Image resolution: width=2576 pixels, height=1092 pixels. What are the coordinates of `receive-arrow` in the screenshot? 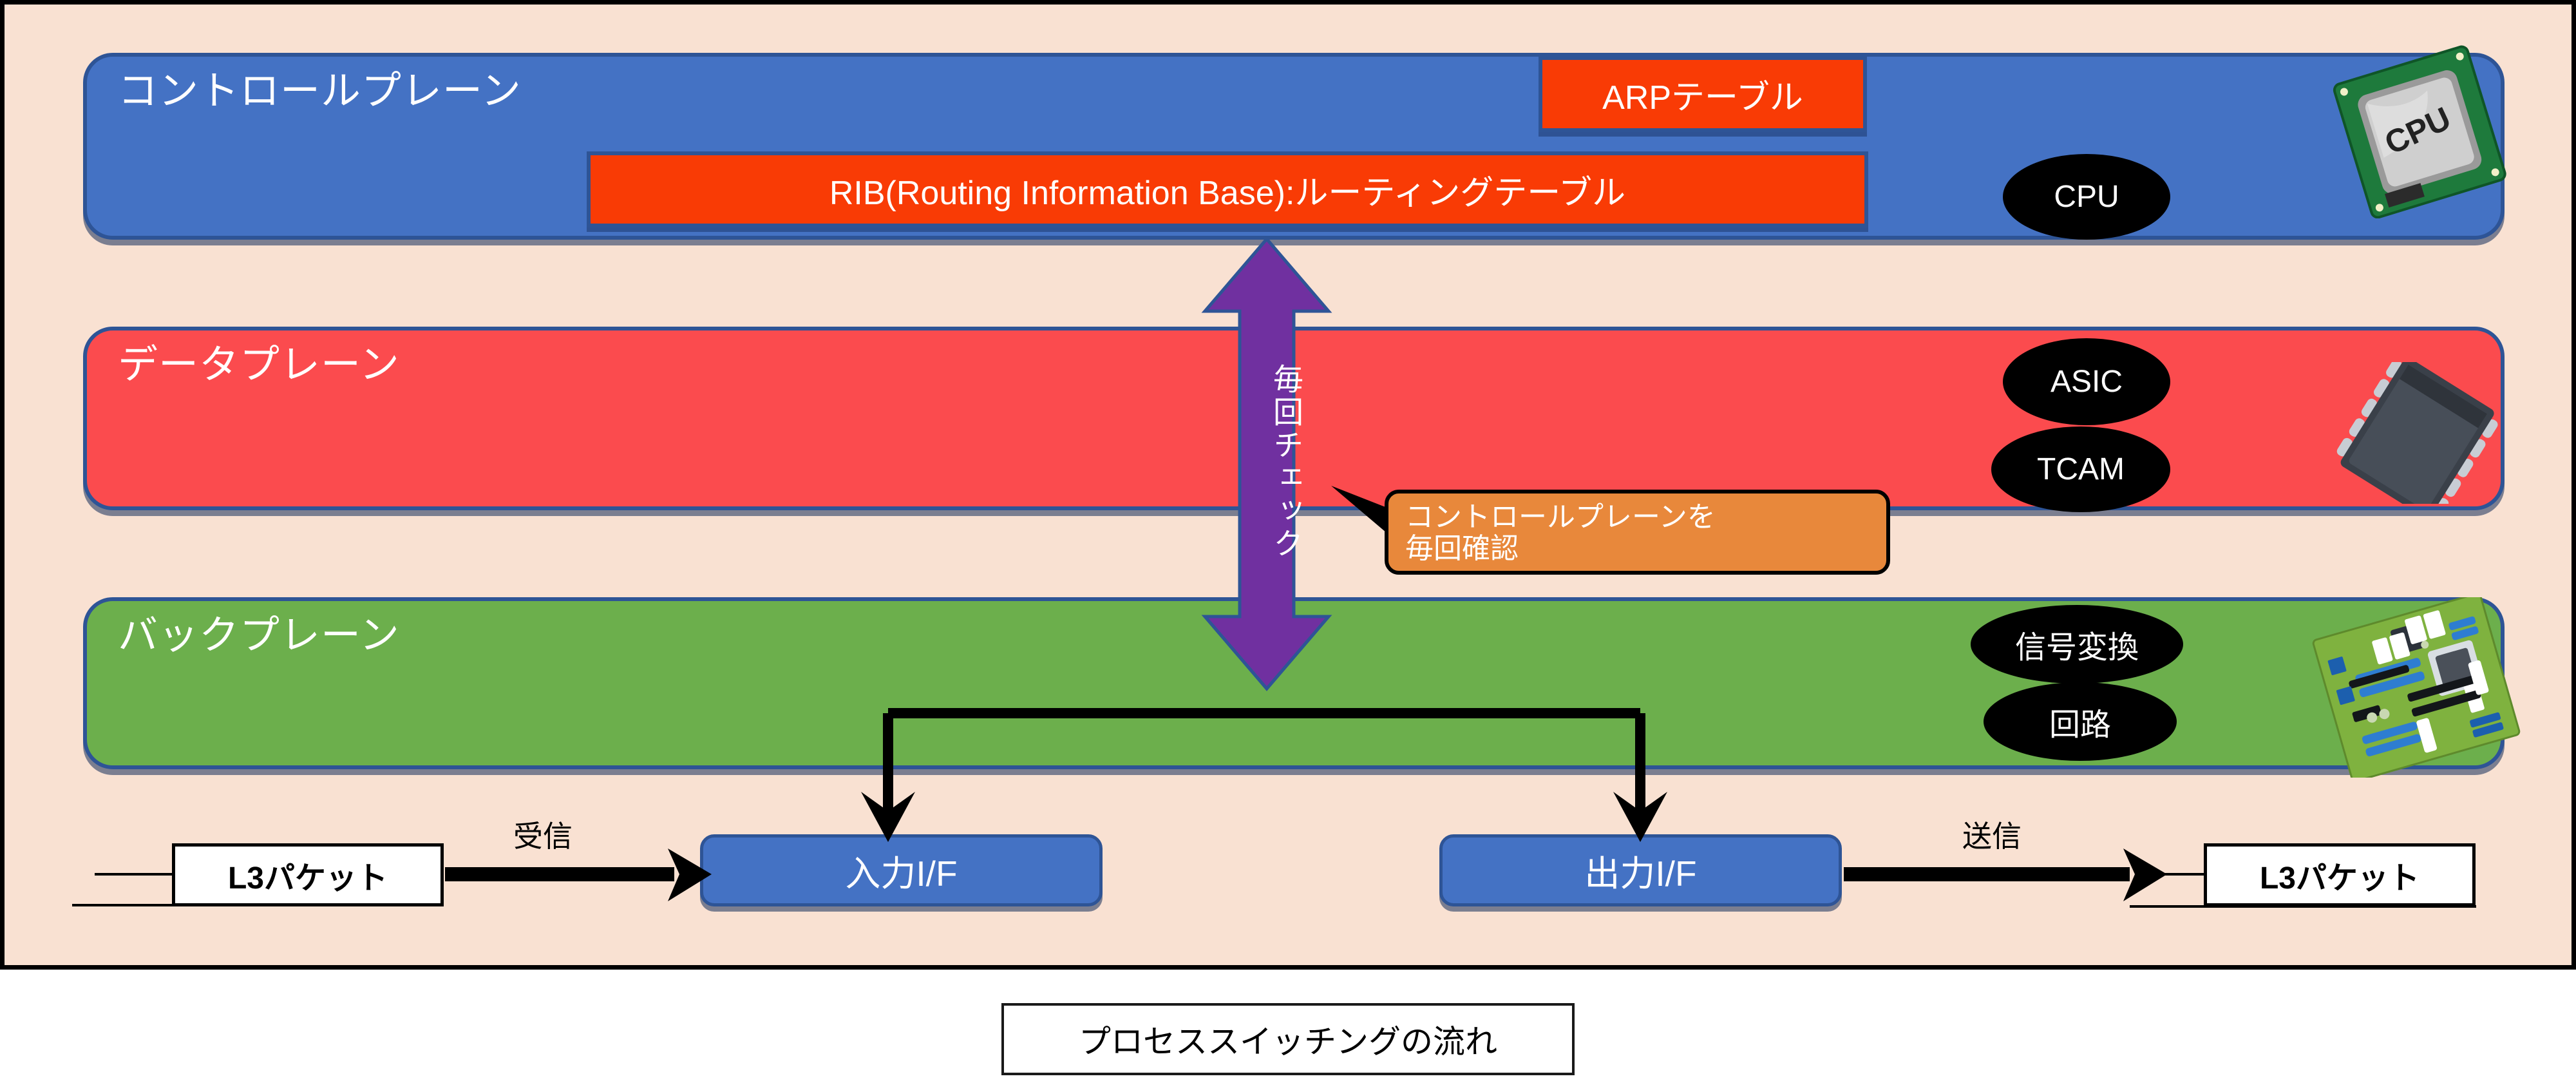 It's located at (578, 875).